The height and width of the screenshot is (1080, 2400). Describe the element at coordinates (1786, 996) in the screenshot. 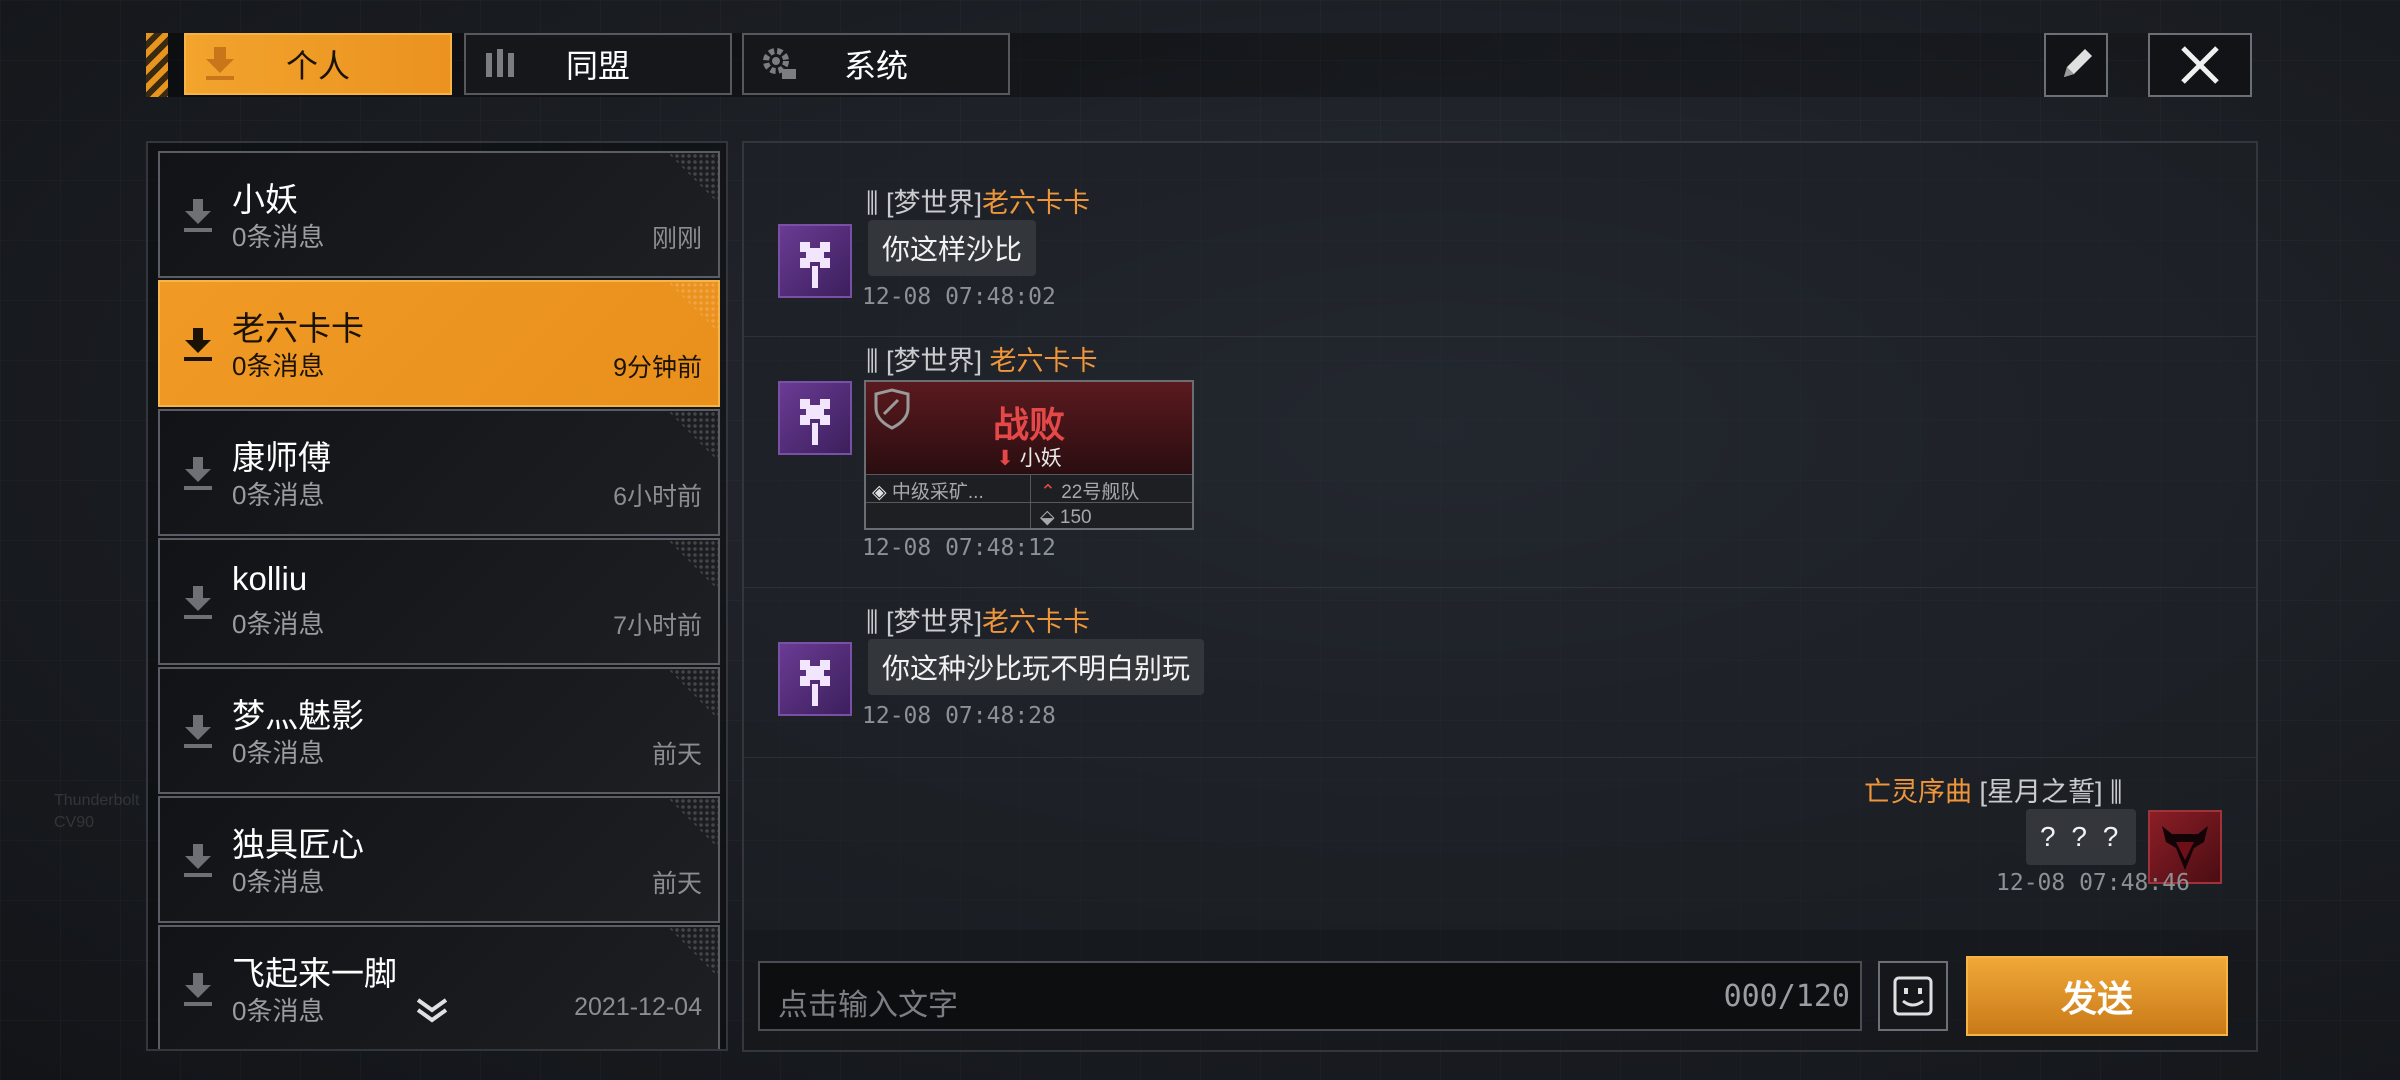

I see `char-counter: 000/120` at that location.